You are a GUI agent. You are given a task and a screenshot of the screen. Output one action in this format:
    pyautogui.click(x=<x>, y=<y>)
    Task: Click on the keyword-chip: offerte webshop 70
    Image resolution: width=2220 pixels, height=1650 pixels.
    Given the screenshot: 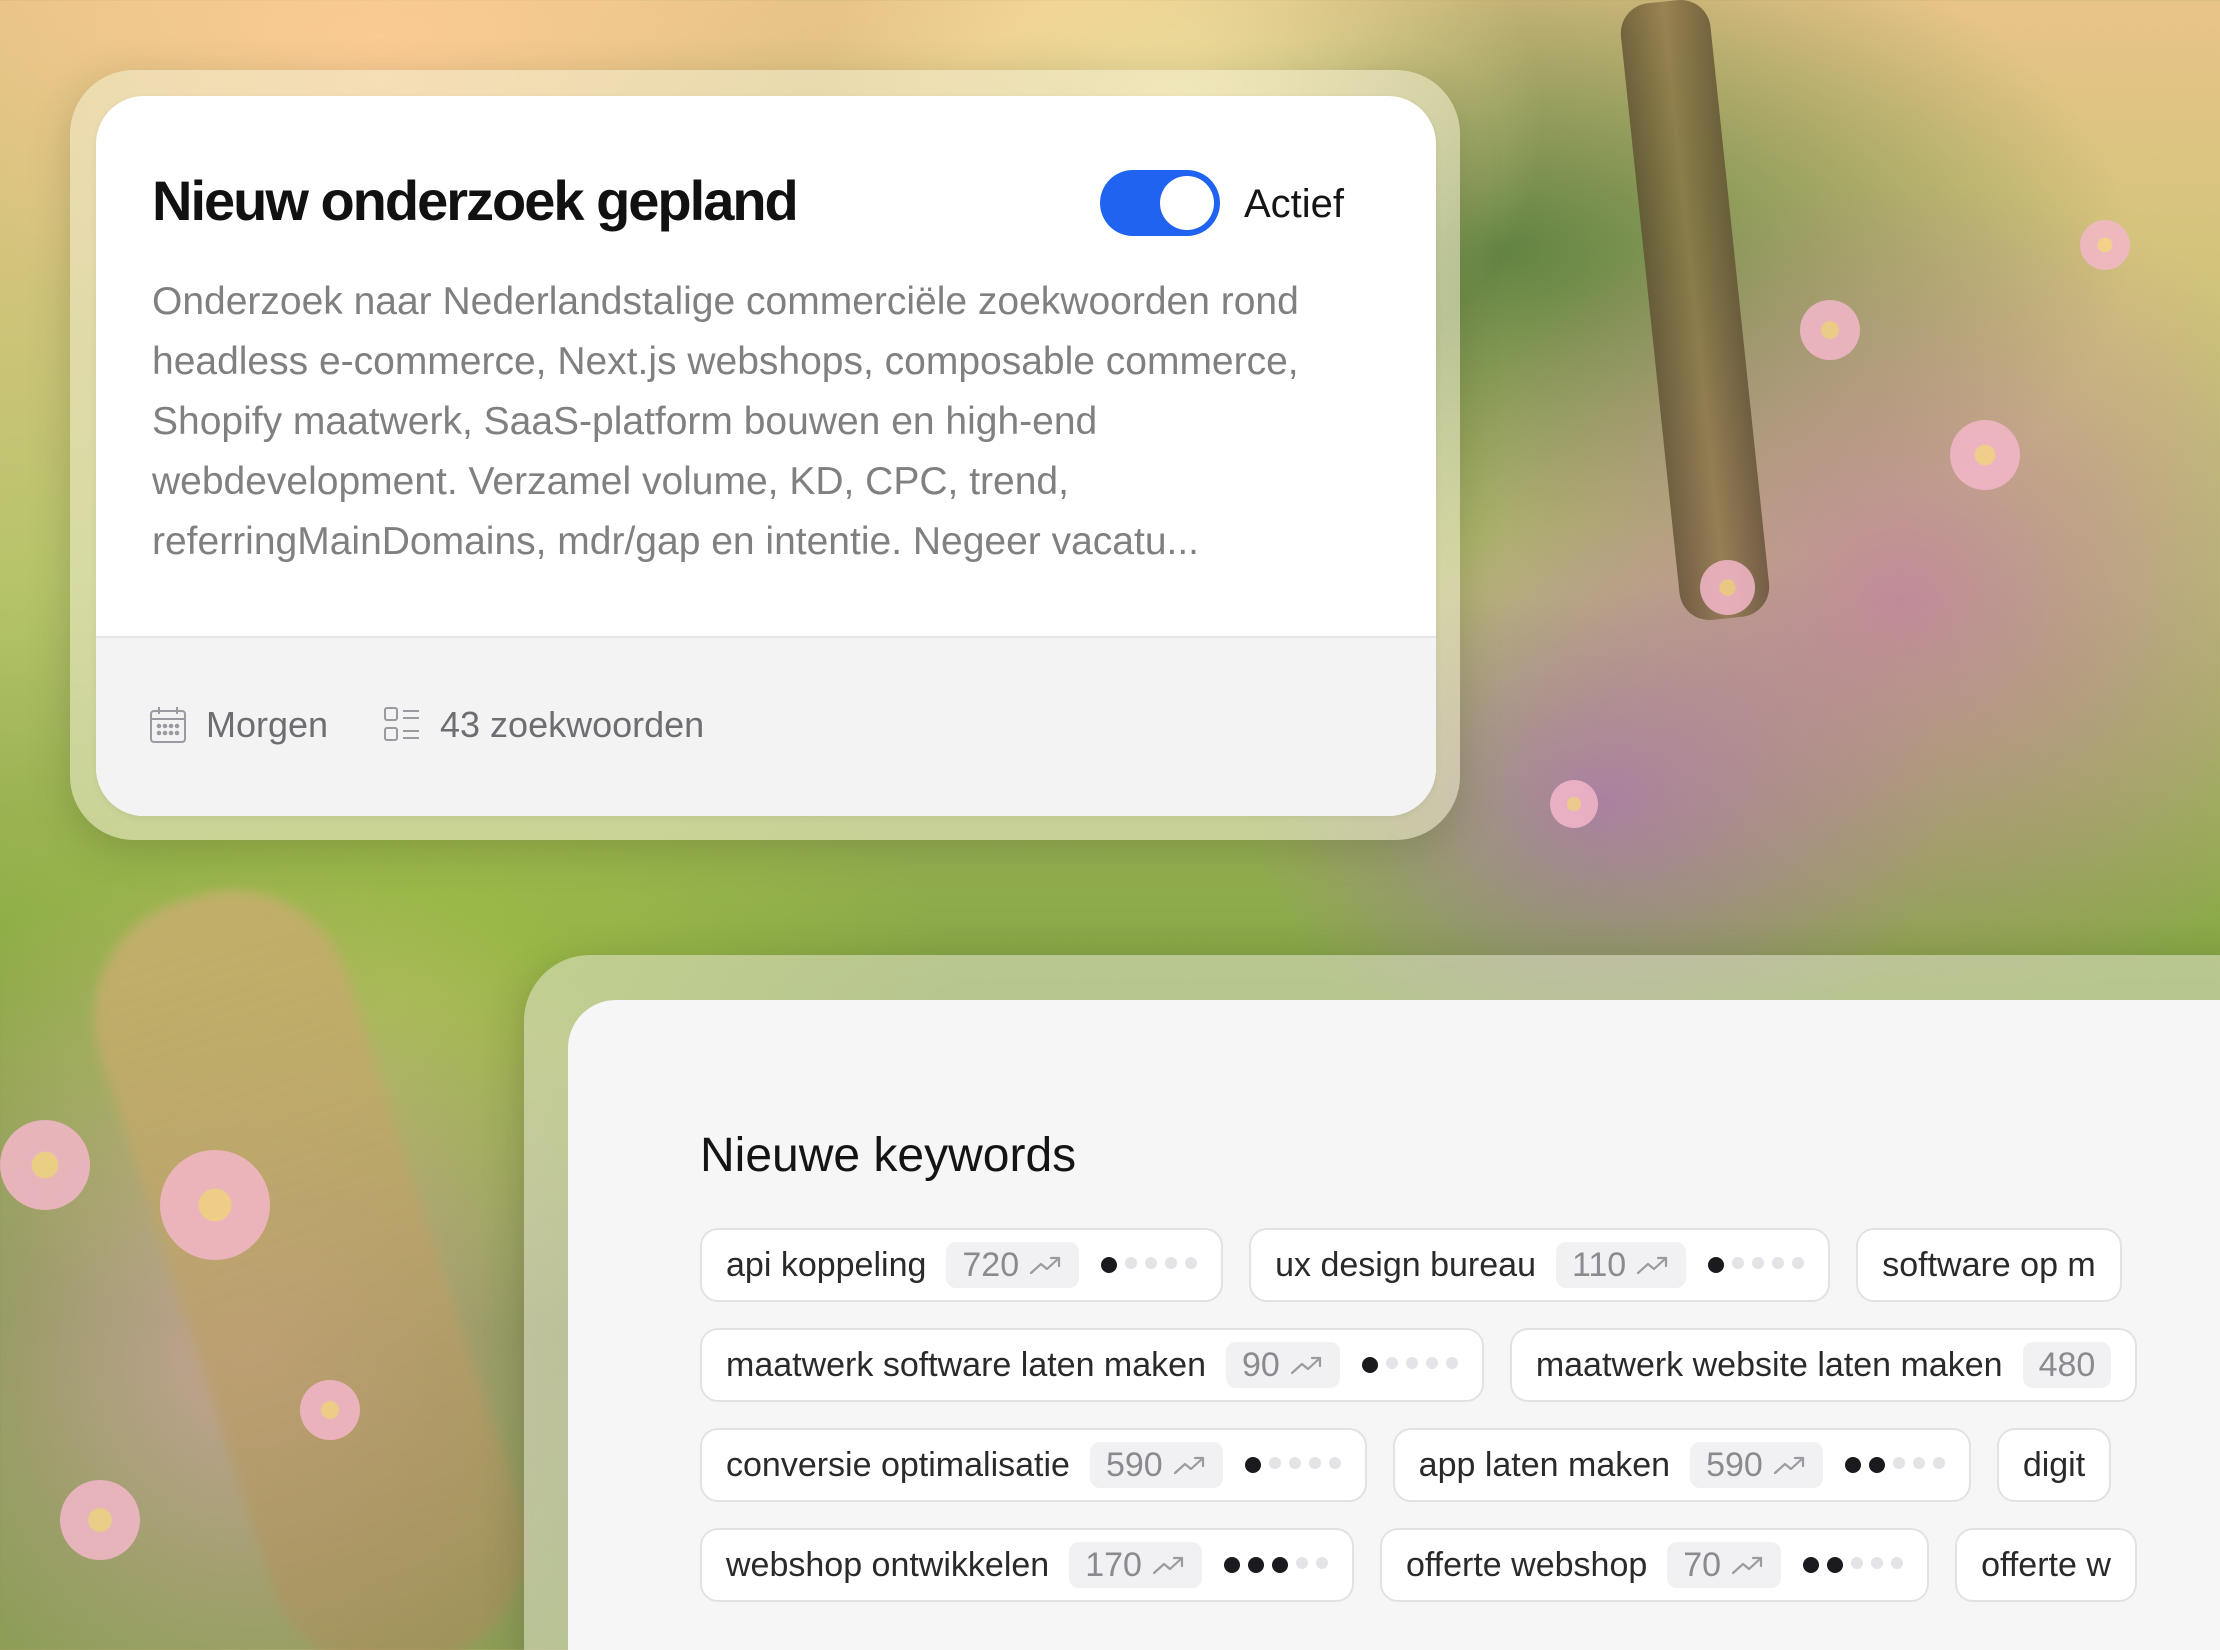 What is the action you would take?
    pyautogui.click(x=1654, y=1565)
    